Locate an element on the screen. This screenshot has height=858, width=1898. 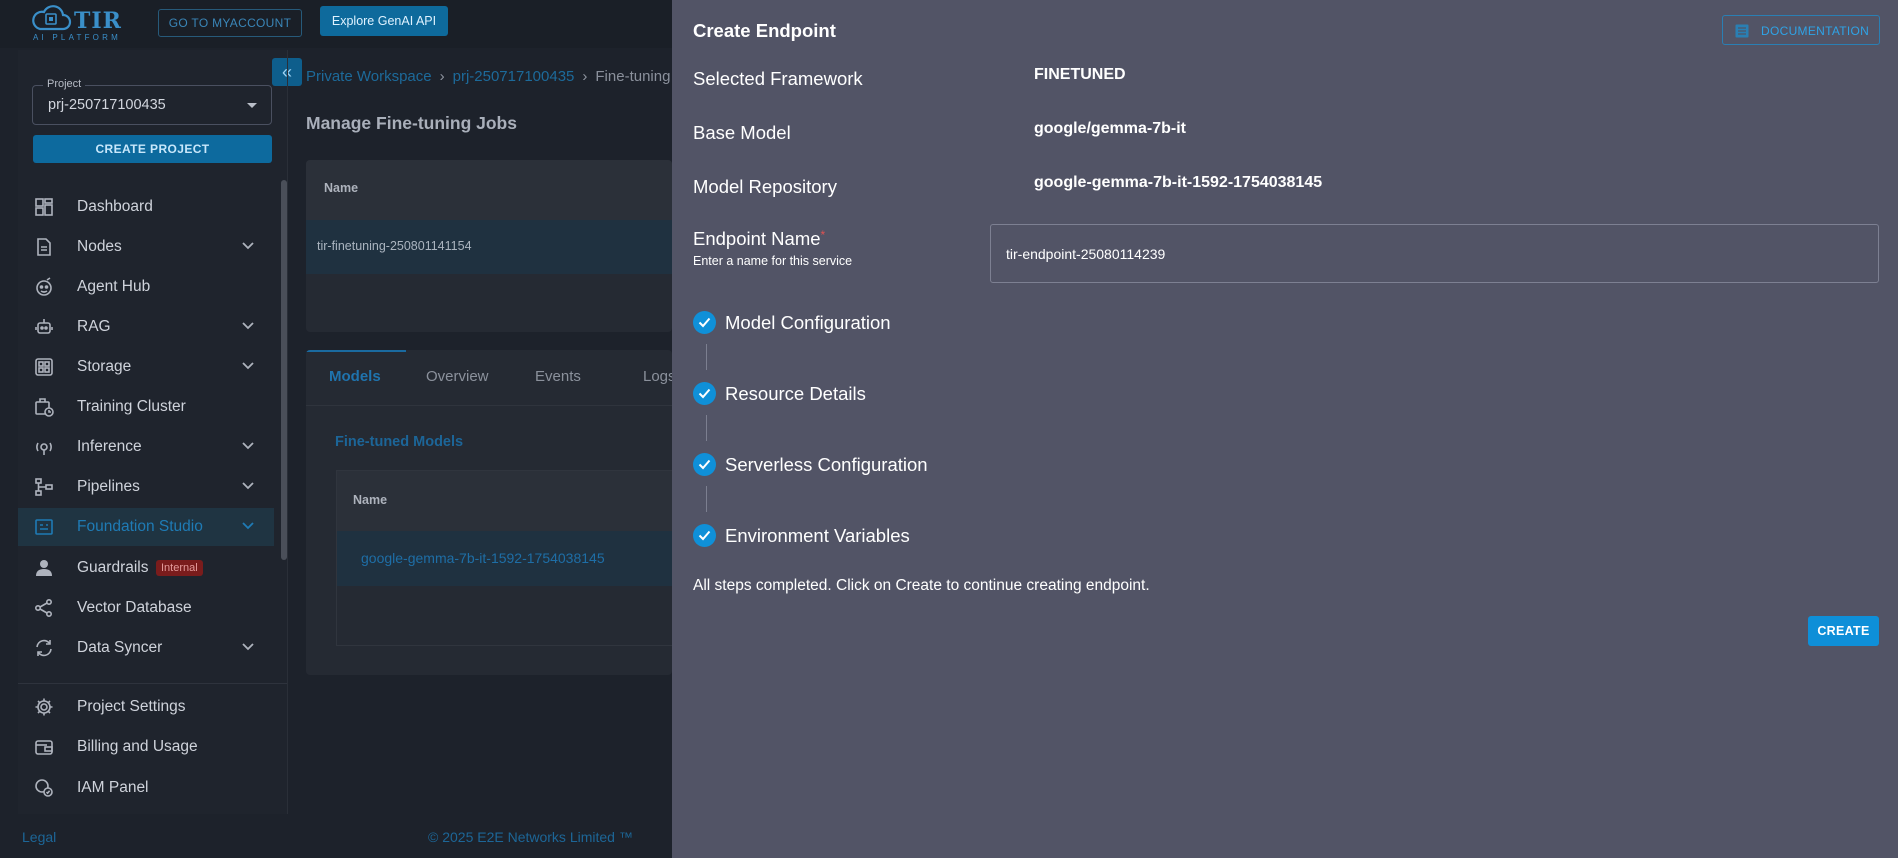
selected-framework-value: FINETUNED is located at coordinates (1080, 74).